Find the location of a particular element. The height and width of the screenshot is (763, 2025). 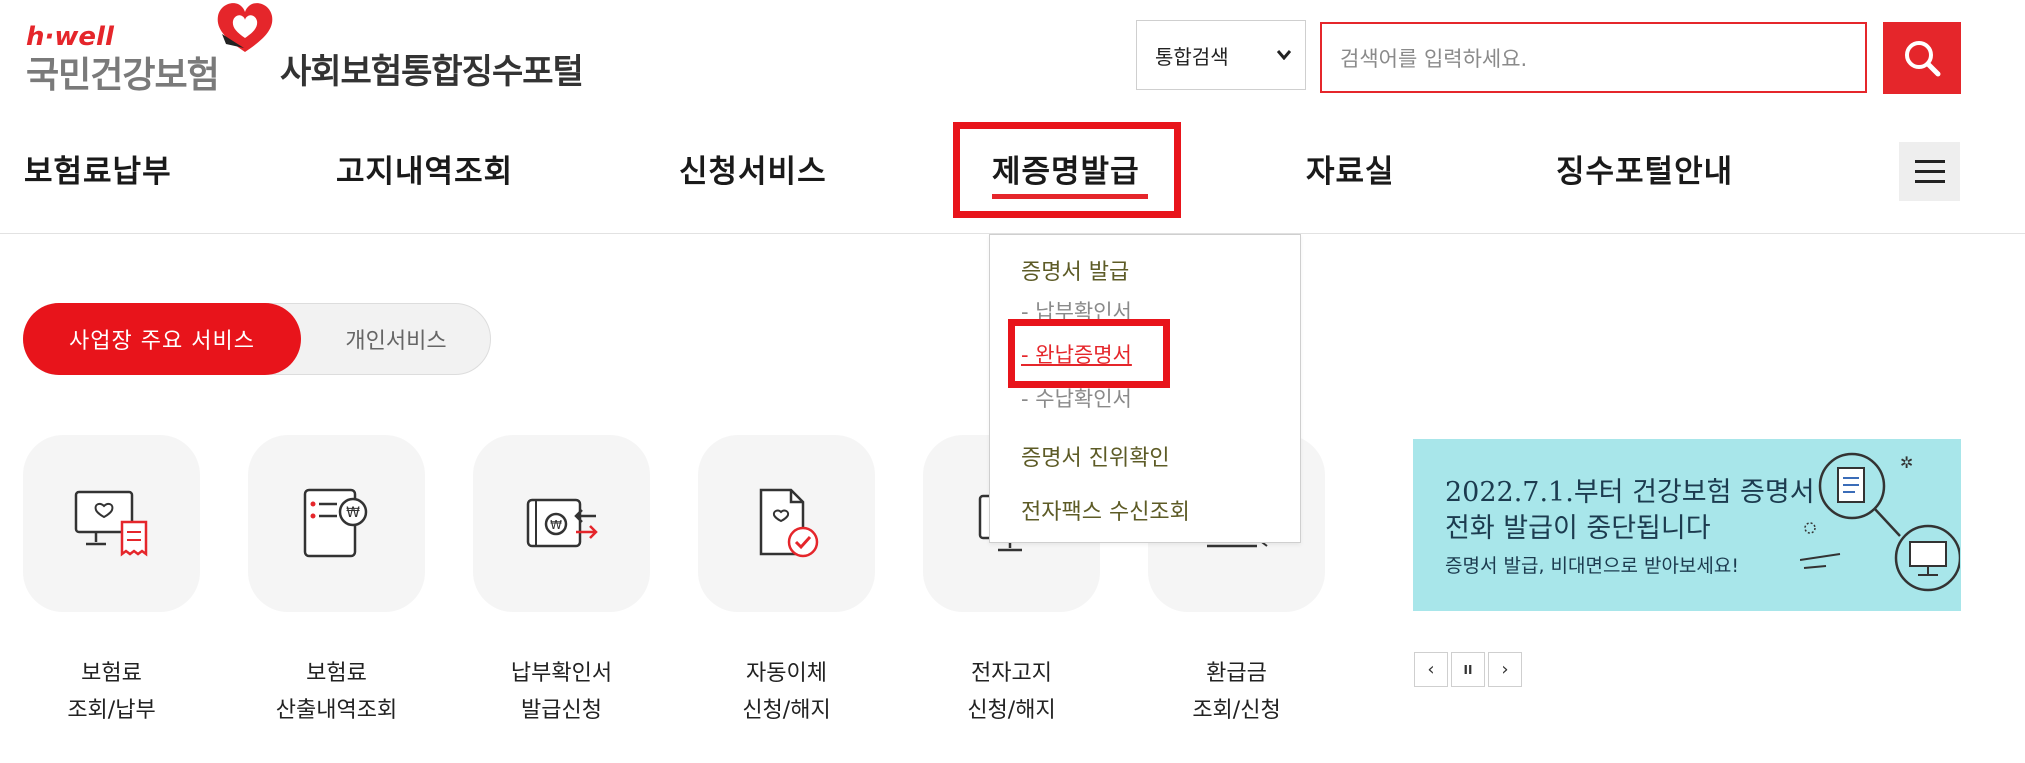

hamburger-icon is located at coordinates (1929, 171).